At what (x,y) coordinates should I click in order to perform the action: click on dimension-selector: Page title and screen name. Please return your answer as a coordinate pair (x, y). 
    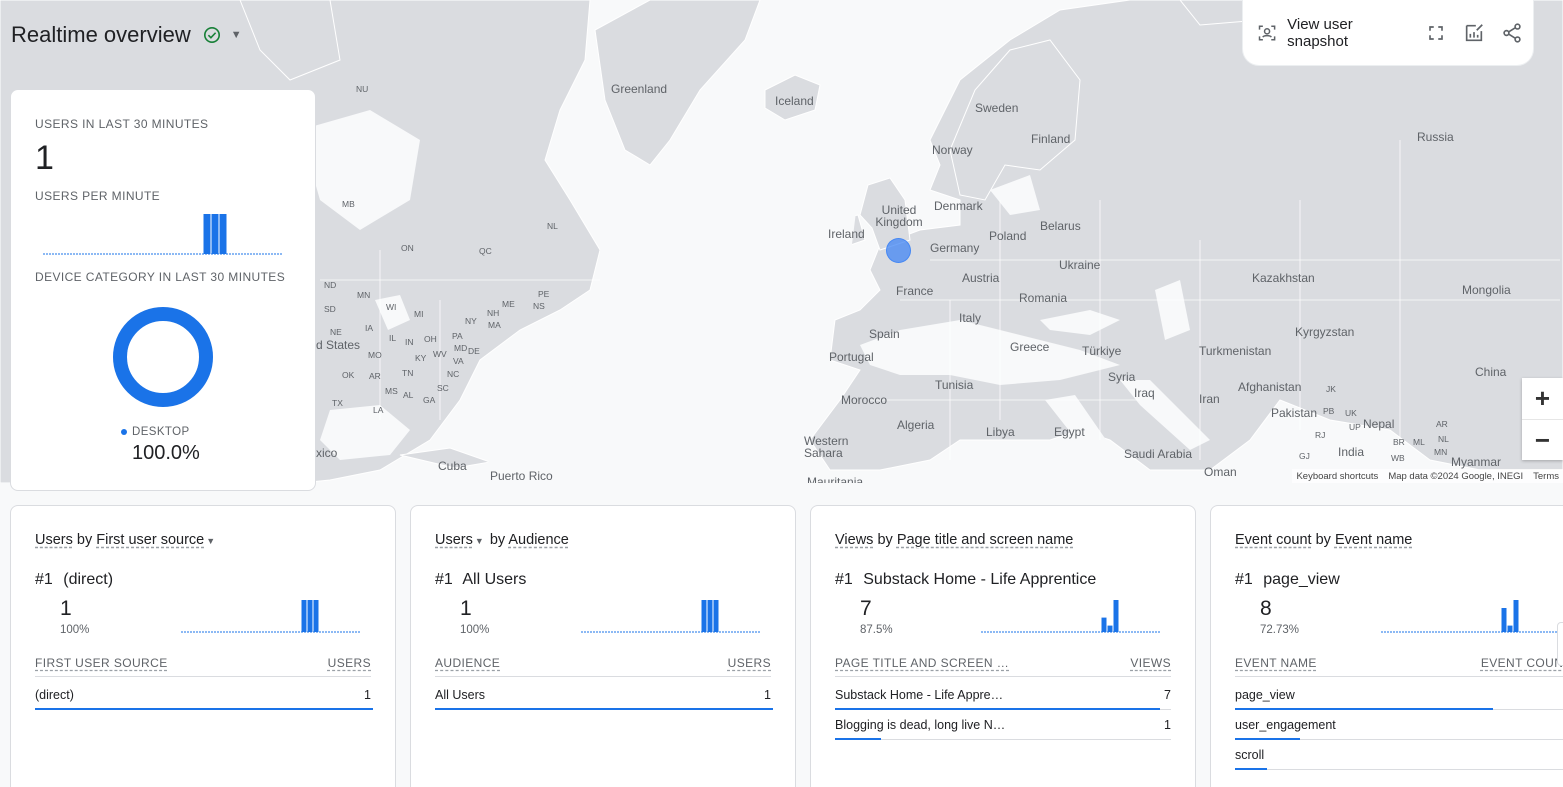
    Looking at the image, I should click on (985, 540).